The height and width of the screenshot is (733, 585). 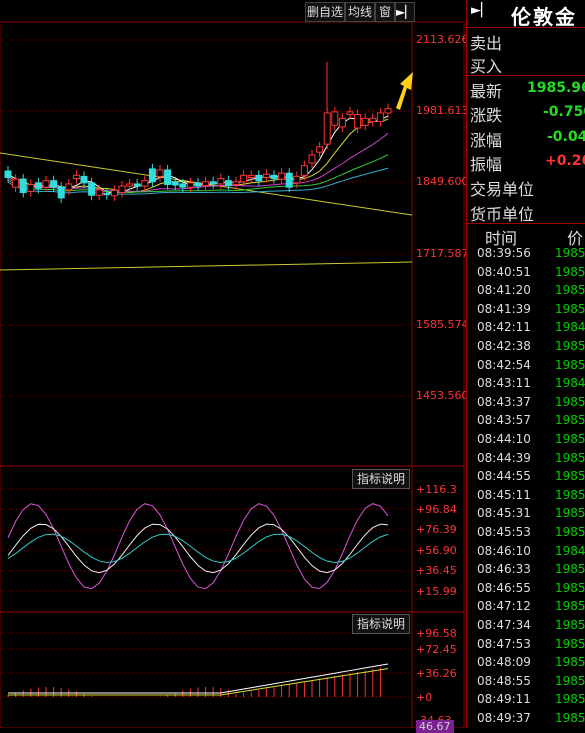 I want to click on trade-row: 08:45:11 1985, so click(x=526, y=497).